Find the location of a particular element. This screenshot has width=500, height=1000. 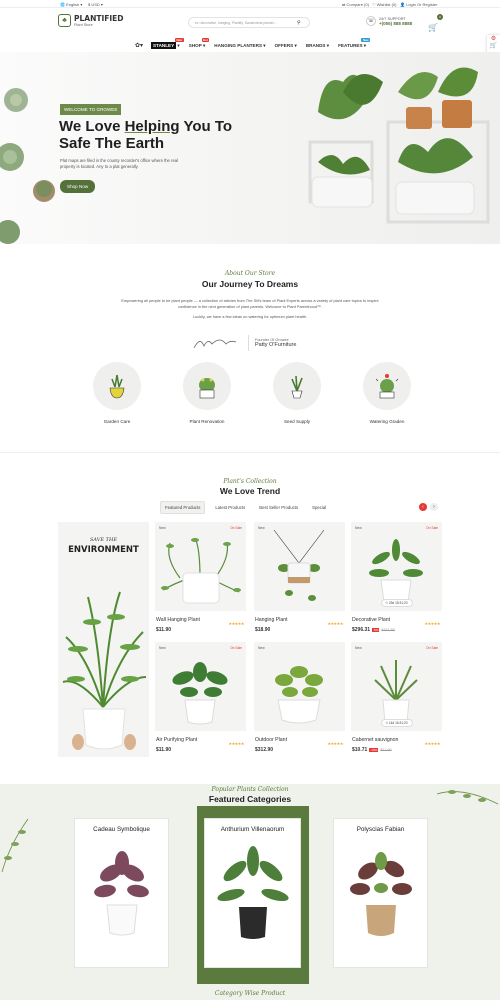

product-card: New On Sale Wall Hanging Plant $11.90 ★★★★★ is located at coordinates (200, 578).